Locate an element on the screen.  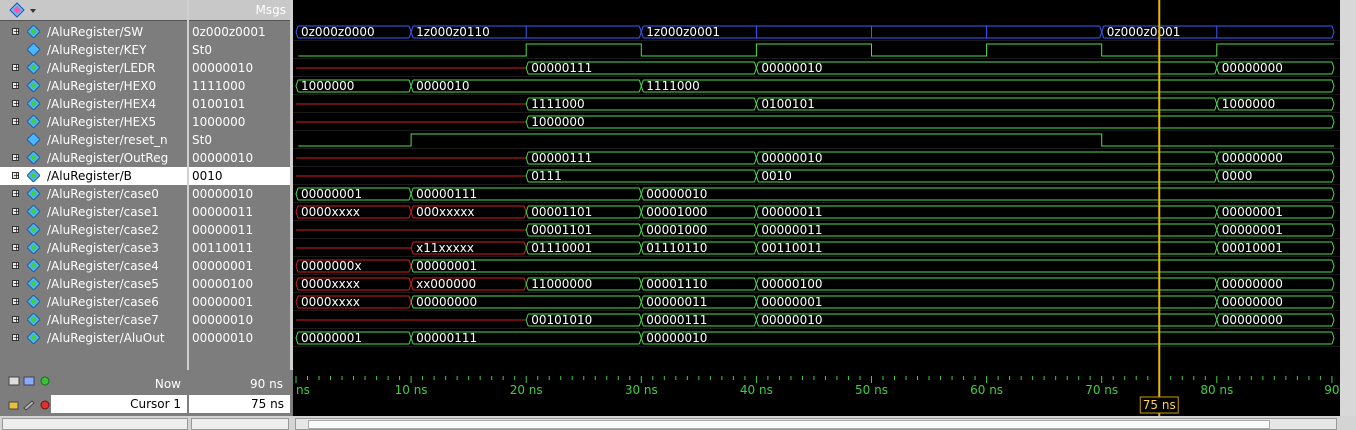
signal-value: 0010 is located at coordinates (239, 176).